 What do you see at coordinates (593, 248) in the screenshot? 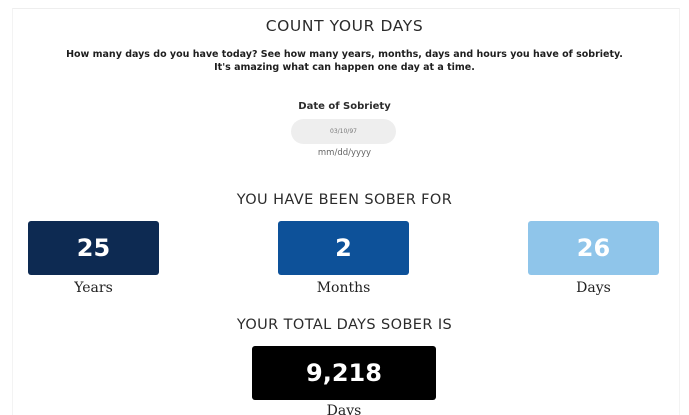
I see `days-count-box: 26` at bounding box center [593, 248].